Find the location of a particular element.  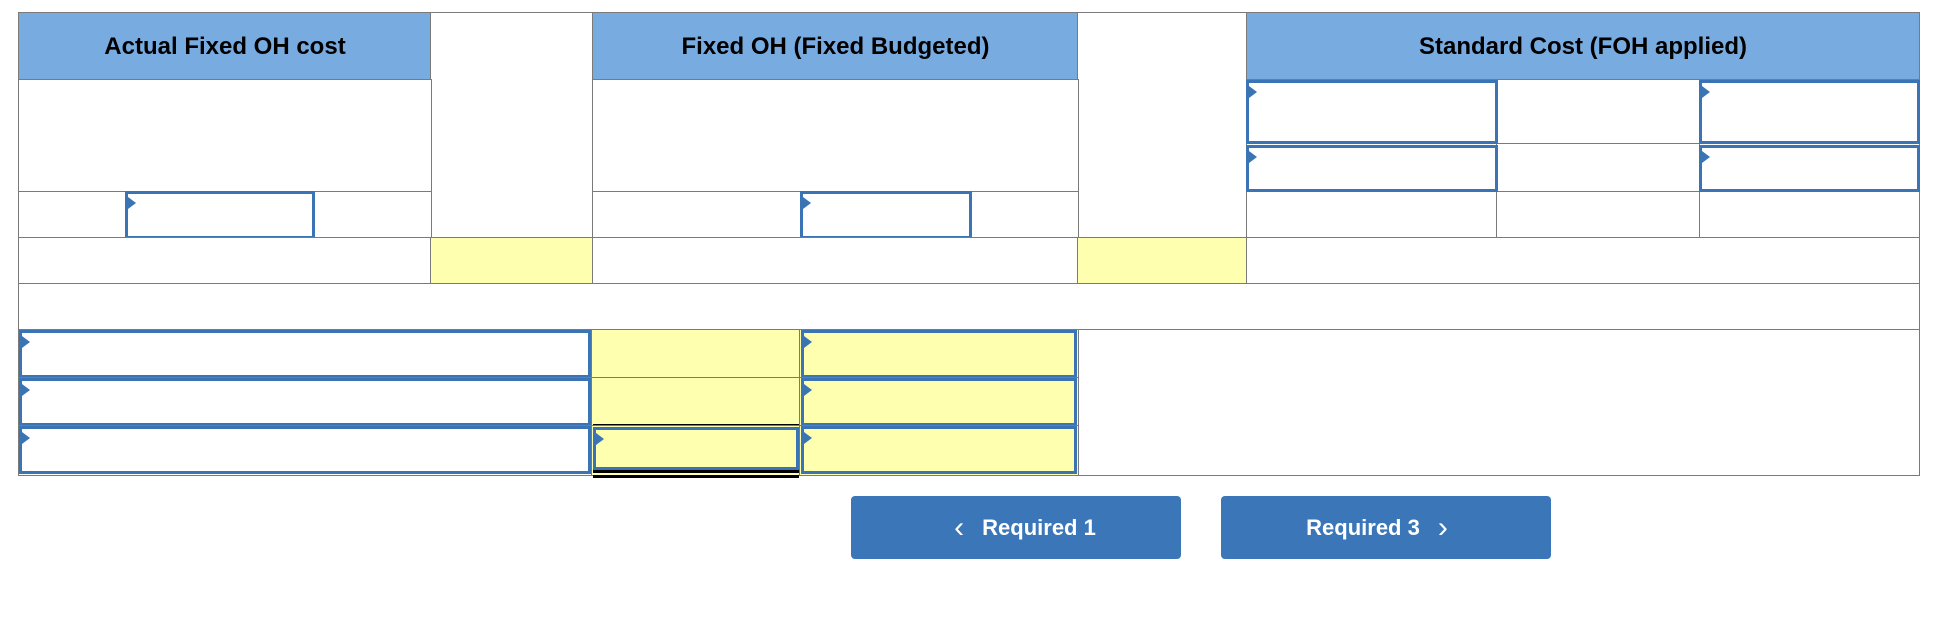

summary-r2-amount-cell is located at coordinates (696, 402).